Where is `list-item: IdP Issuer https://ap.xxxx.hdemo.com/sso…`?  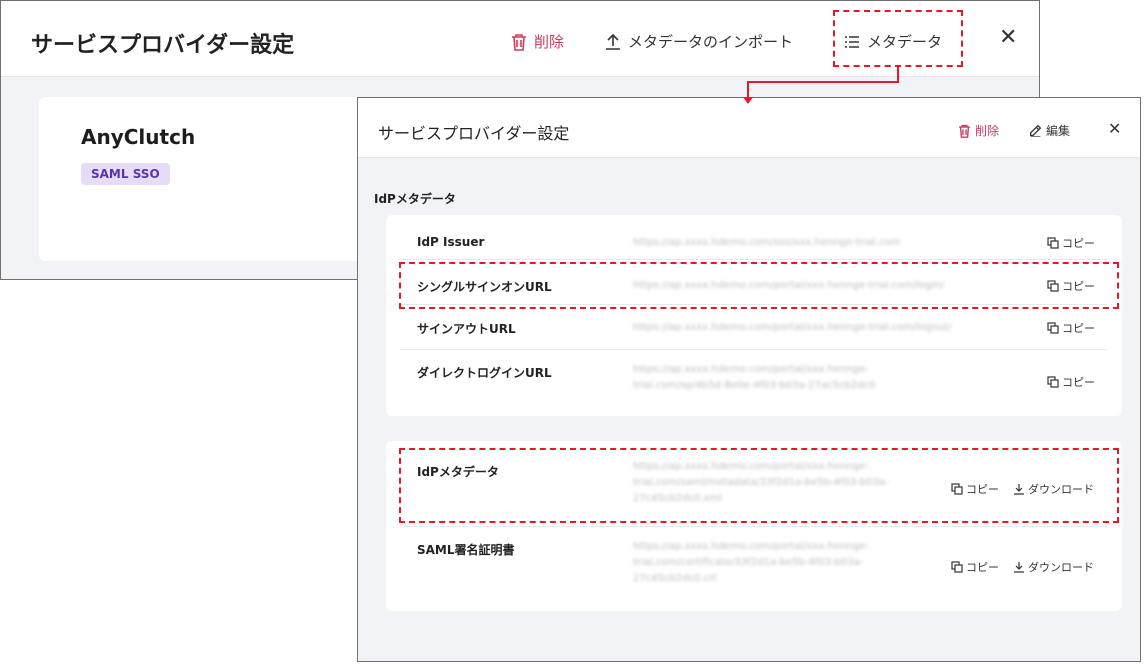 list-item: IdP Issuer https://ap.xxxx.hdemo.com/sso… is located at coordinates (754, 237).